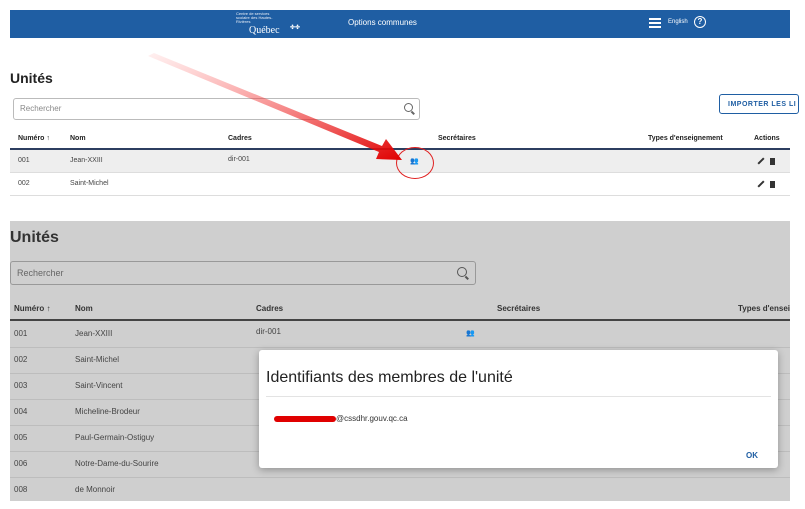 This screenshot has width=805, height=509. I want to click on table-row: 008 de Monnoir, so click(400, 489).